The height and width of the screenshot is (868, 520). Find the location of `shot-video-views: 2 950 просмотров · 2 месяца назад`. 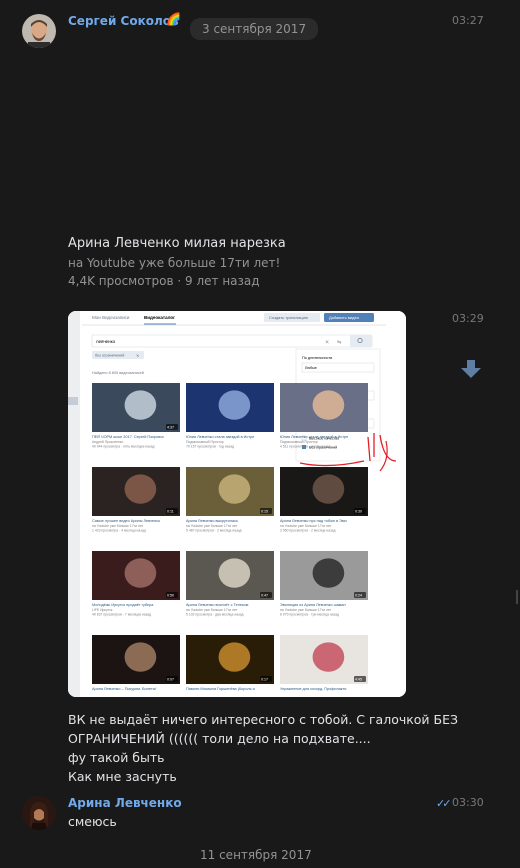

shot-video-views: 2 950 просмотров · 2 месяца назад is located at coordinates (308, 531).